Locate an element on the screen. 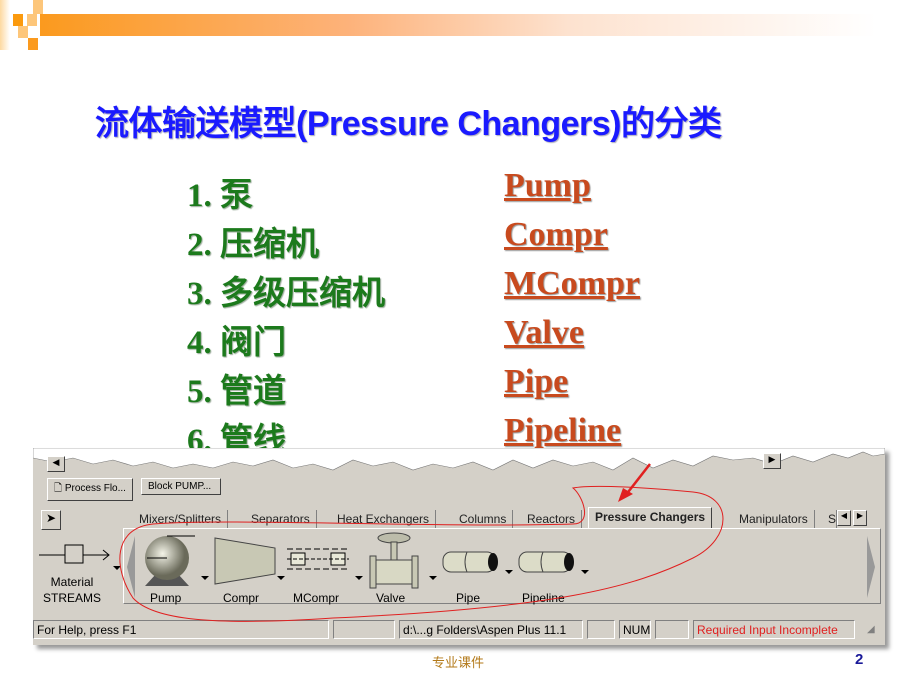 The width and height of the screenshot is (920, 690). link-valve: Valve is located at coordinates (544, 333).